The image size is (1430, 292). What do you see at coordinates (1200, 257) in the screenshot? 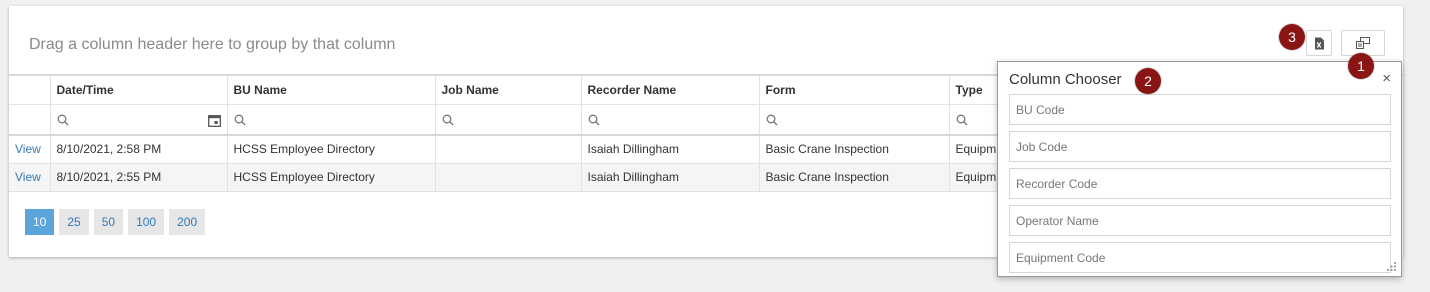
I see `chooser-item-equipment-code: Equipment Code` at bounding box center [1200, 257].